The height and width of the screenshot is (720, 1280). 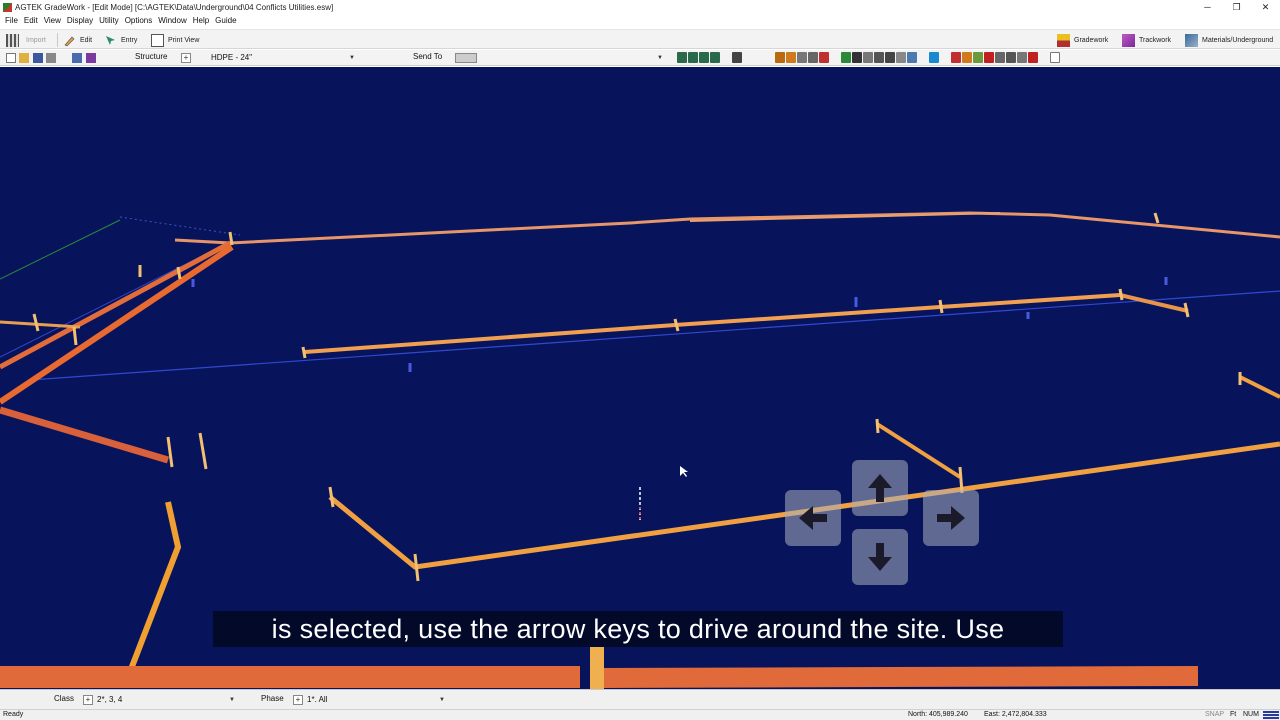 What do you see at coordinates (1063, 40) in the screenshot?
I see `gradework-icon` at bounding box center [1063, 40].